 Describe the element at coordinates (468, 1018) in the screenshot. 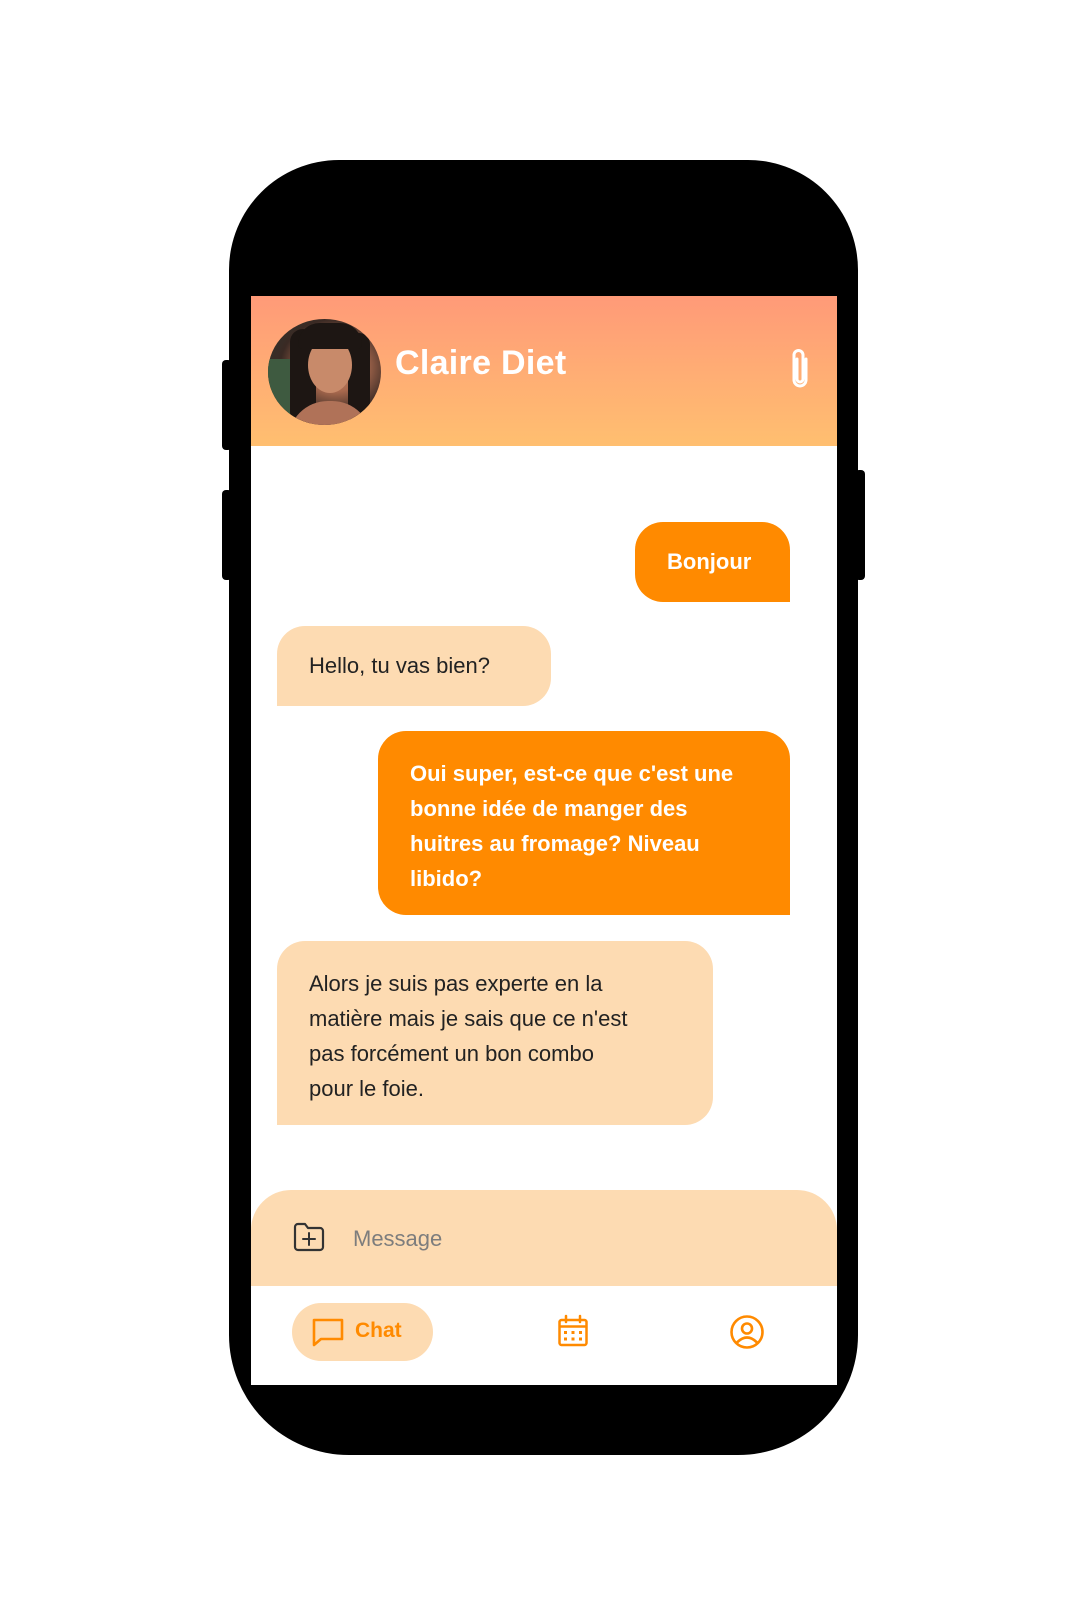

I see `message-text-line: matière mais je sais que ce n'est` at that location.